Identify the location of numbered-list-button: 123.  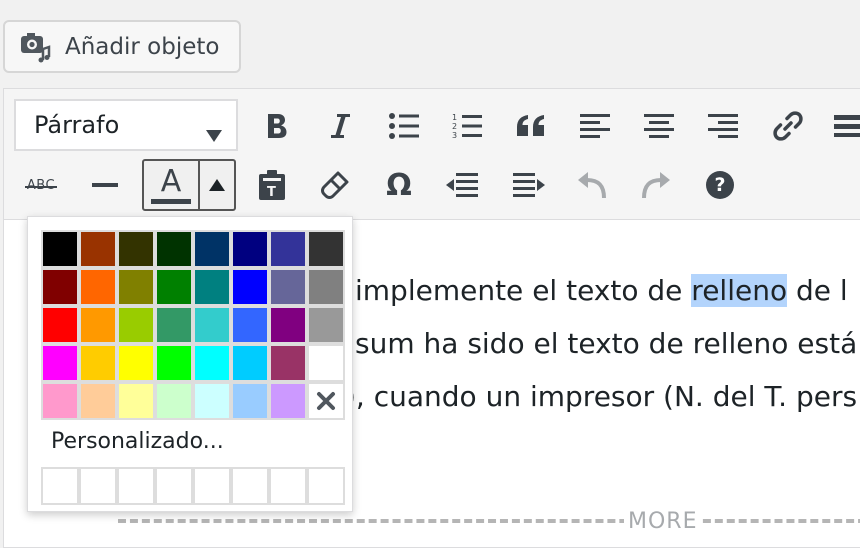
(467, 126).